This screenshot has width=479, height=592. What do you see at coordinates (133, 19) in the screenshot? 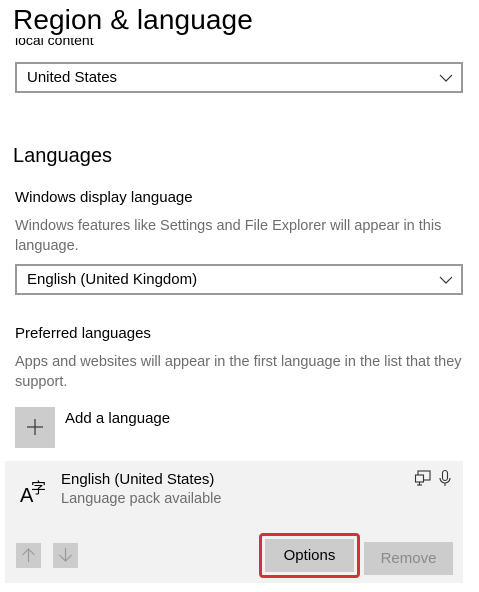
I see `page-title: Region & language` at bounding box center [133, 19].